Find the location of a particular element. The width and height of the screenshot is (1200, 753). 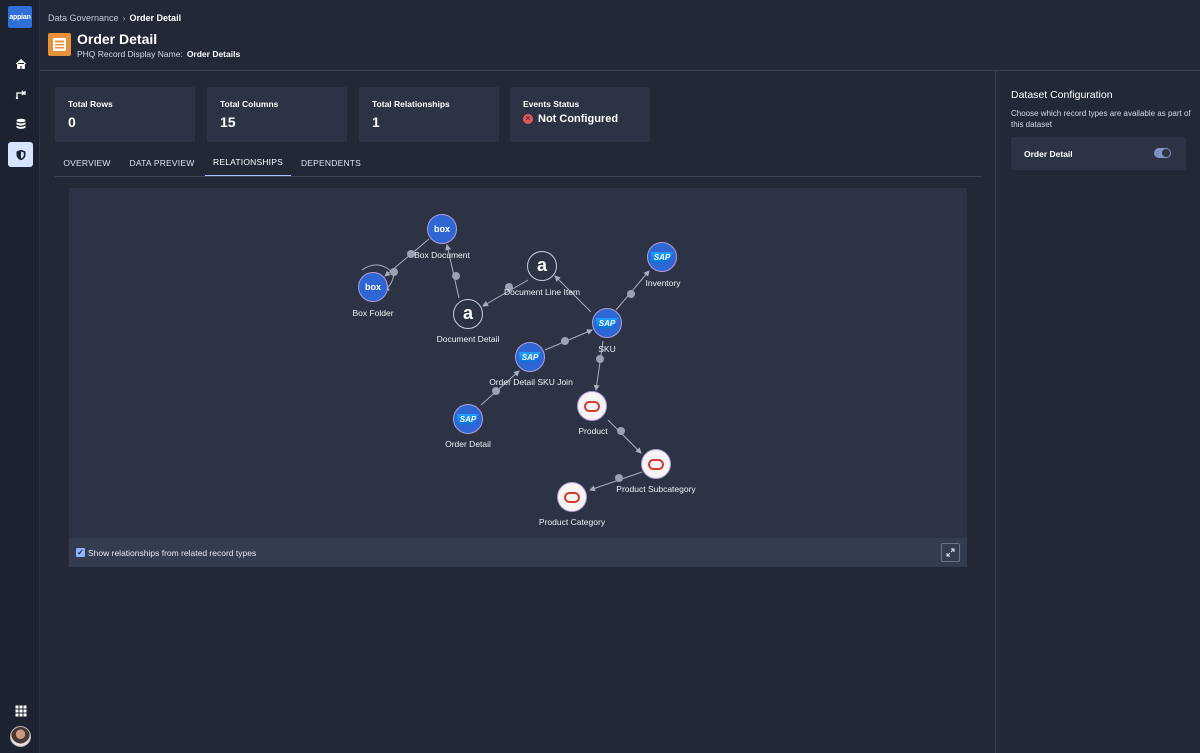

node-label: Order Detail SKU Join is located at coordinates (531, 382).